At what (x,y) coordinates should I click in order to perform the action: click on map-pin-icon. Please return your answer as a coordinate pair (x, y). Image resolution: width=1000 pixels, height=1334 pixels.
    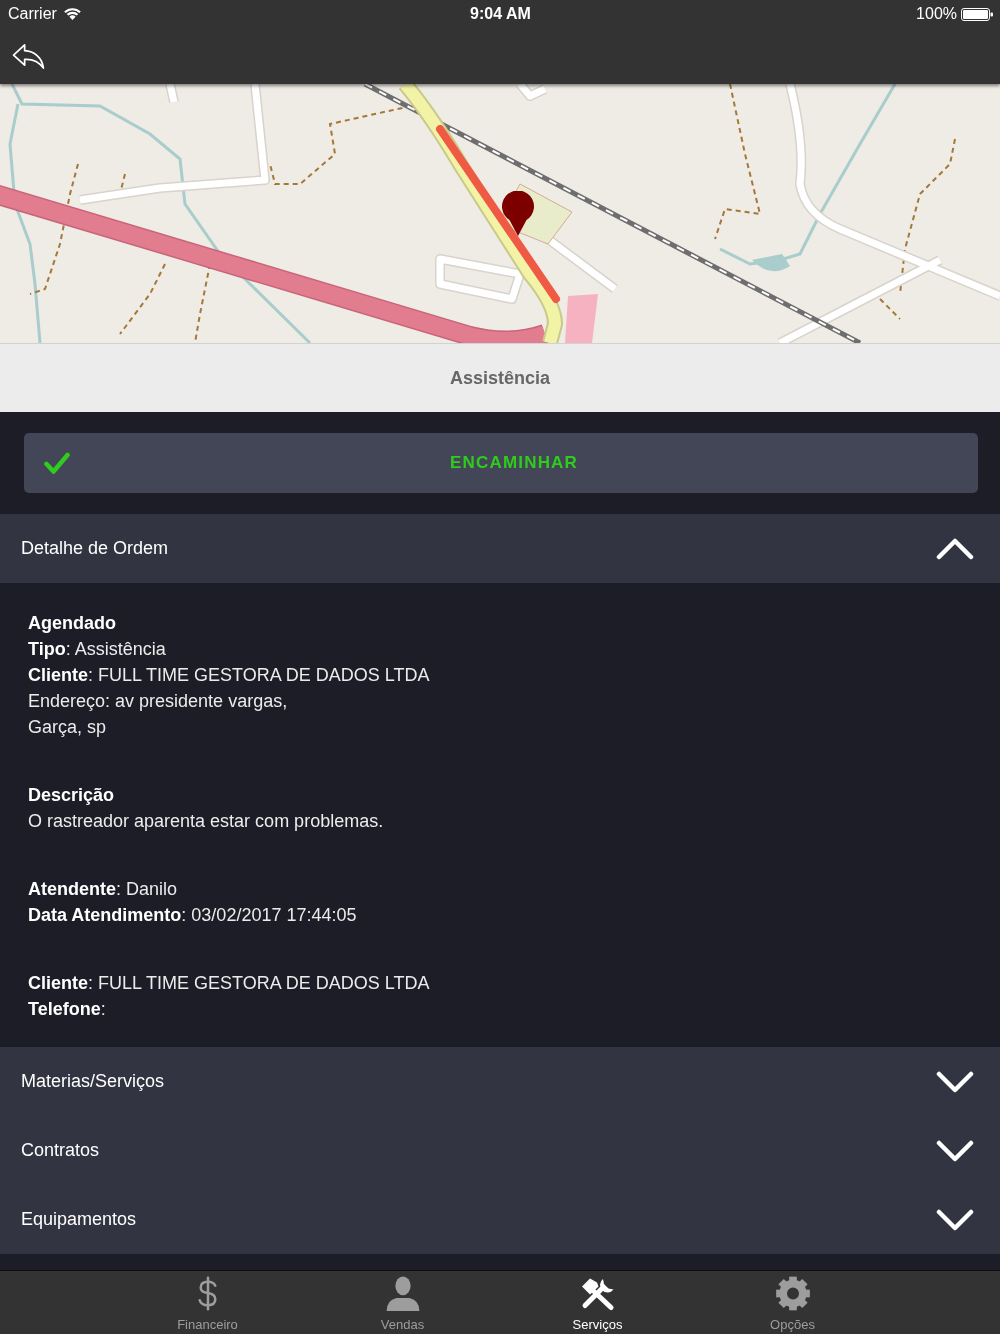
    Looking at the image, I should click on (518, 214).